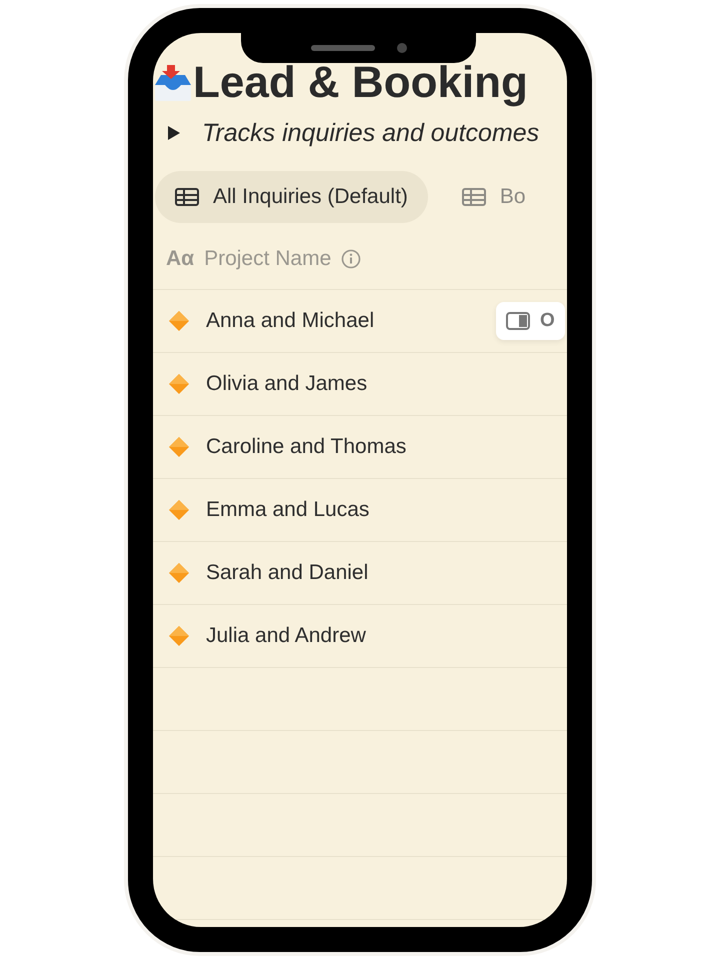 This screenshot has height=960, width=720. Describe the element at coordinates (371, 133) in the screenshot. I see `page-description: Tracks inquiries and outcomes` at that location.